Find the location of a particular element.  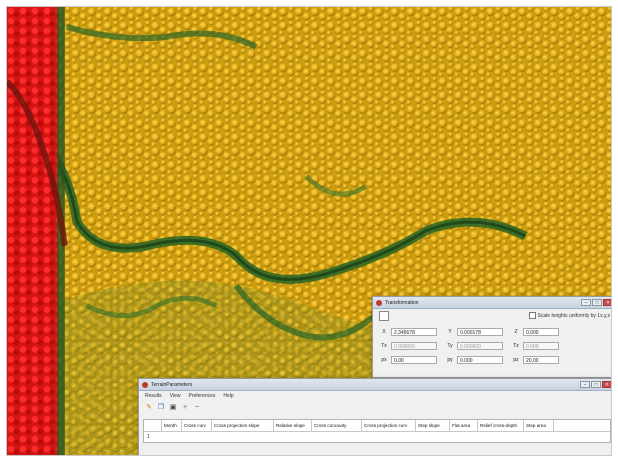

column-header: Step slope is located at coordinates (433, 425).